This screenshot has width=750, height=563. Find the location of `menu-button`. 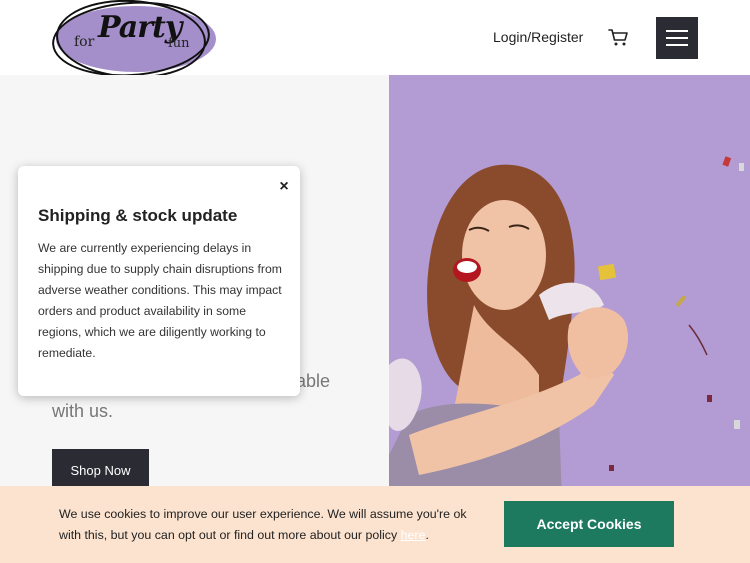

menu-button is located at coordinates (677, 38).